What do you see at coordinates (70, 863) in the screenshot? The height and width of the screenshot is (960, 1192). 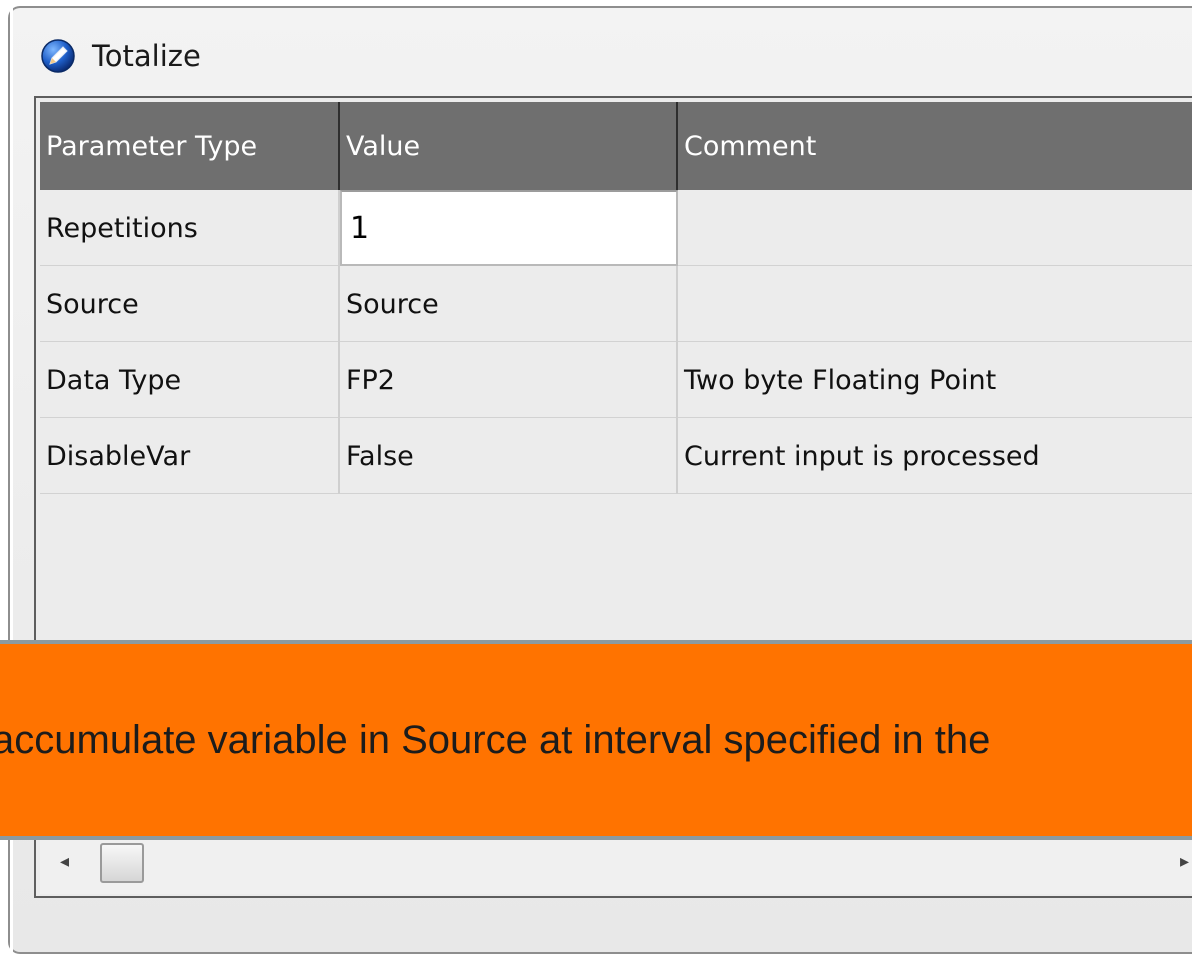 I see `scroll-left-arrow-icon: ◂` at bounding box center [70, 863].